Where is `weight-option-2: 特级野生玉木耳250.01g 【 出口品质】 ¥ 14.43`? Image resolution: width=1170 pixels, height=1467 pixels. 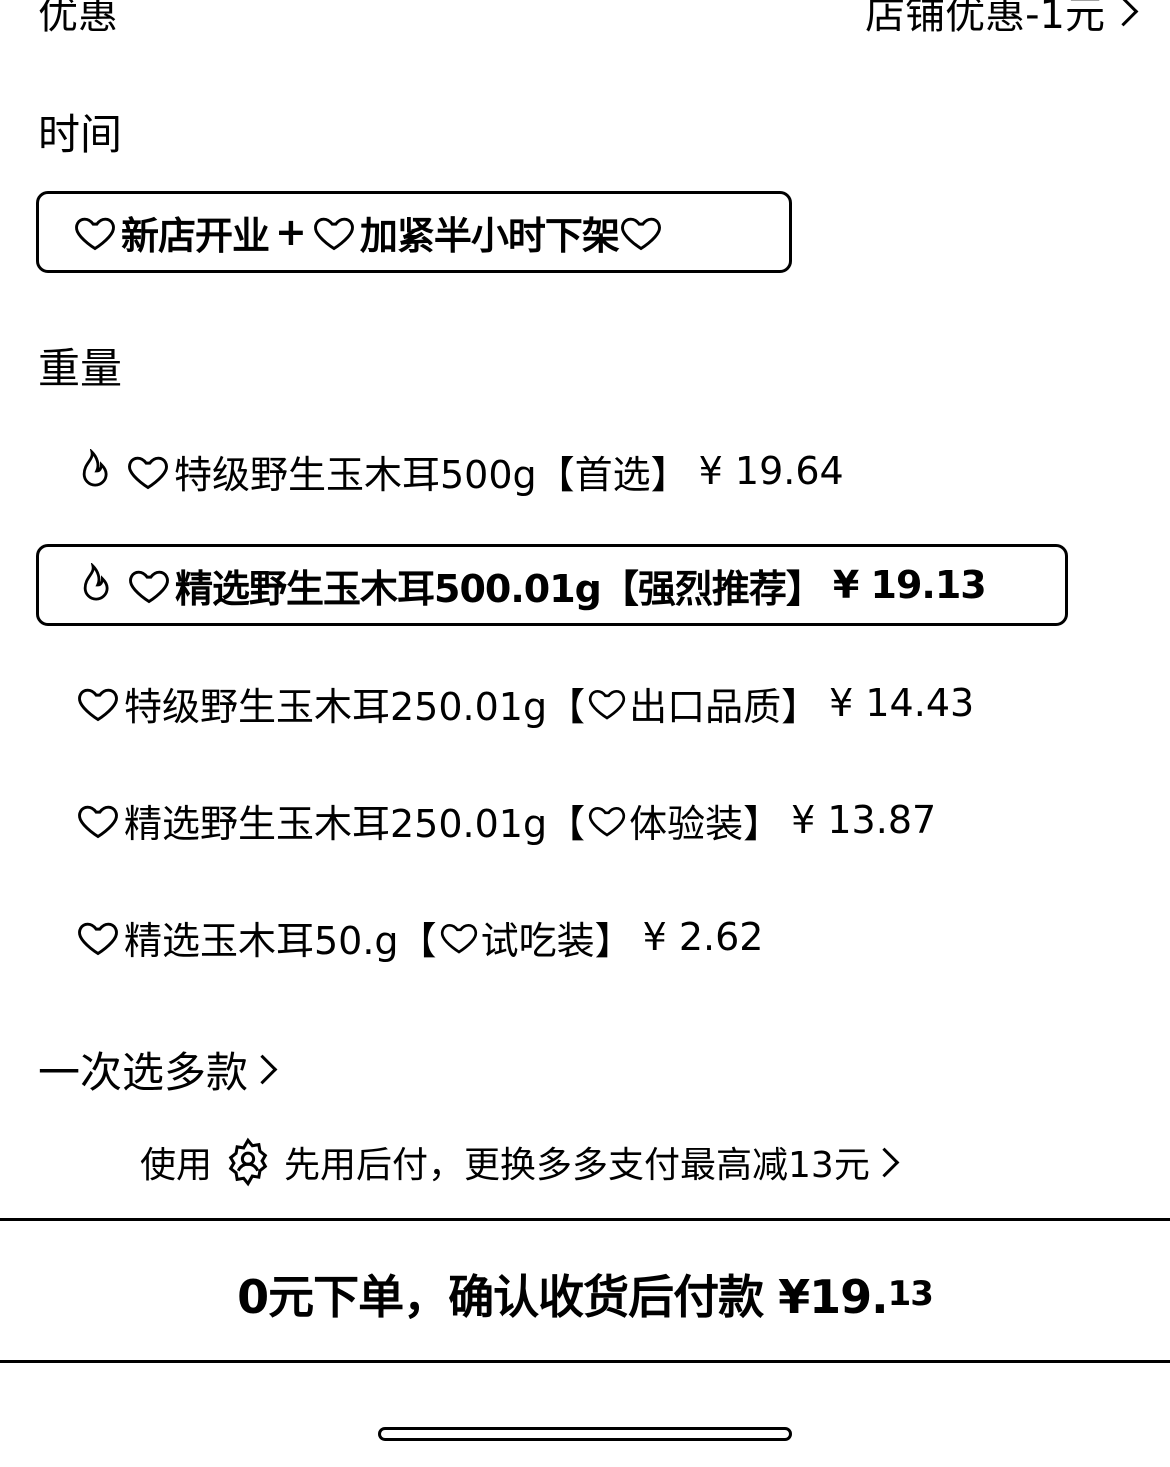 weight-option-2: 特级野生玉木耳250.01g 【 出口品质】 ¥ 14.43 is located at coordinates (525, 703).